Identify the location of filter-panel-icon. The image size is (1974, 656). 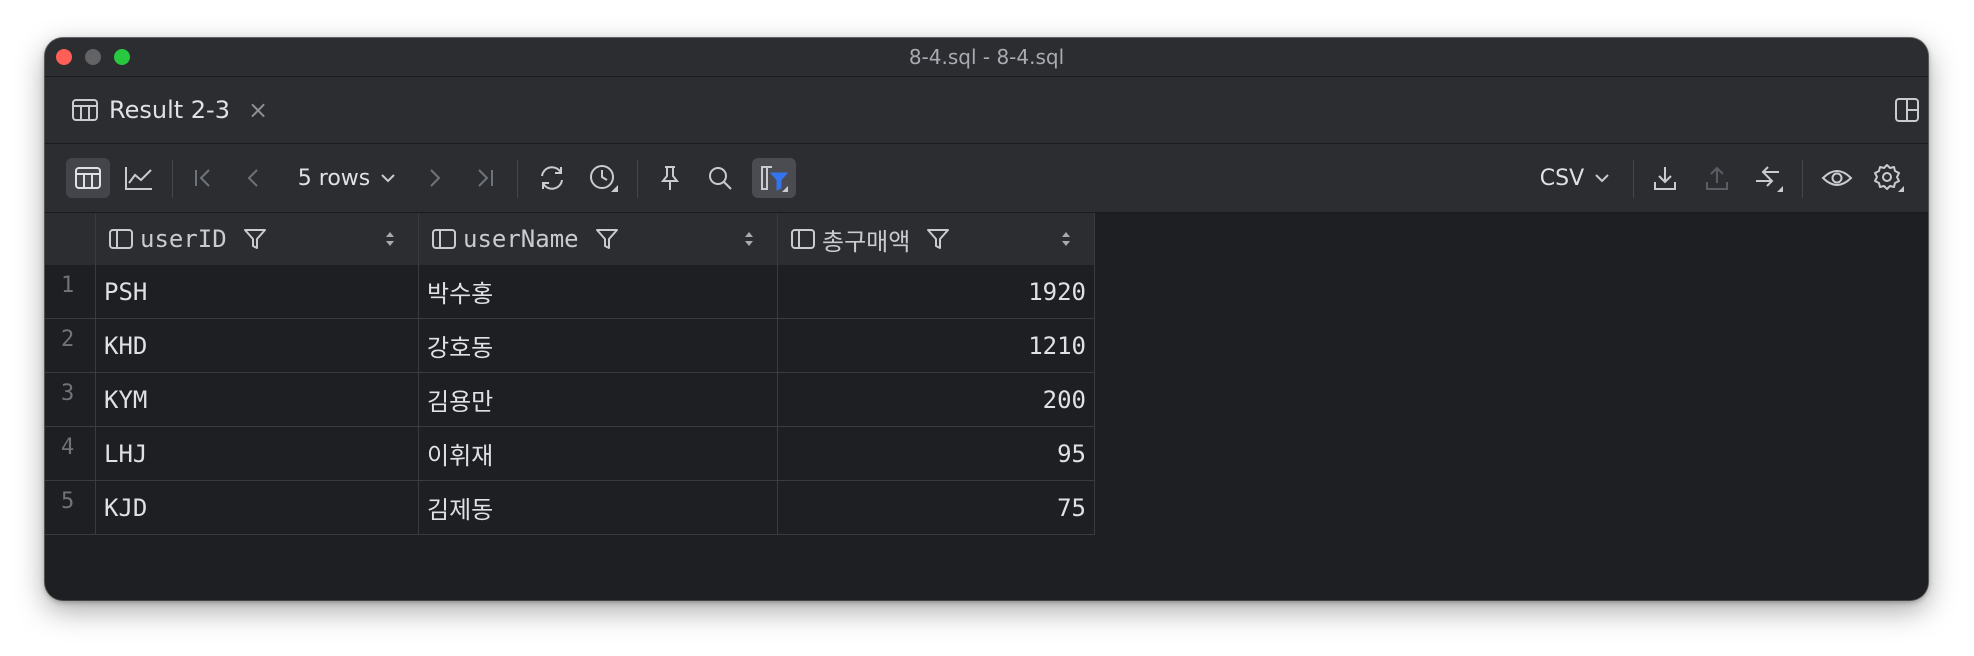
(774, 178).